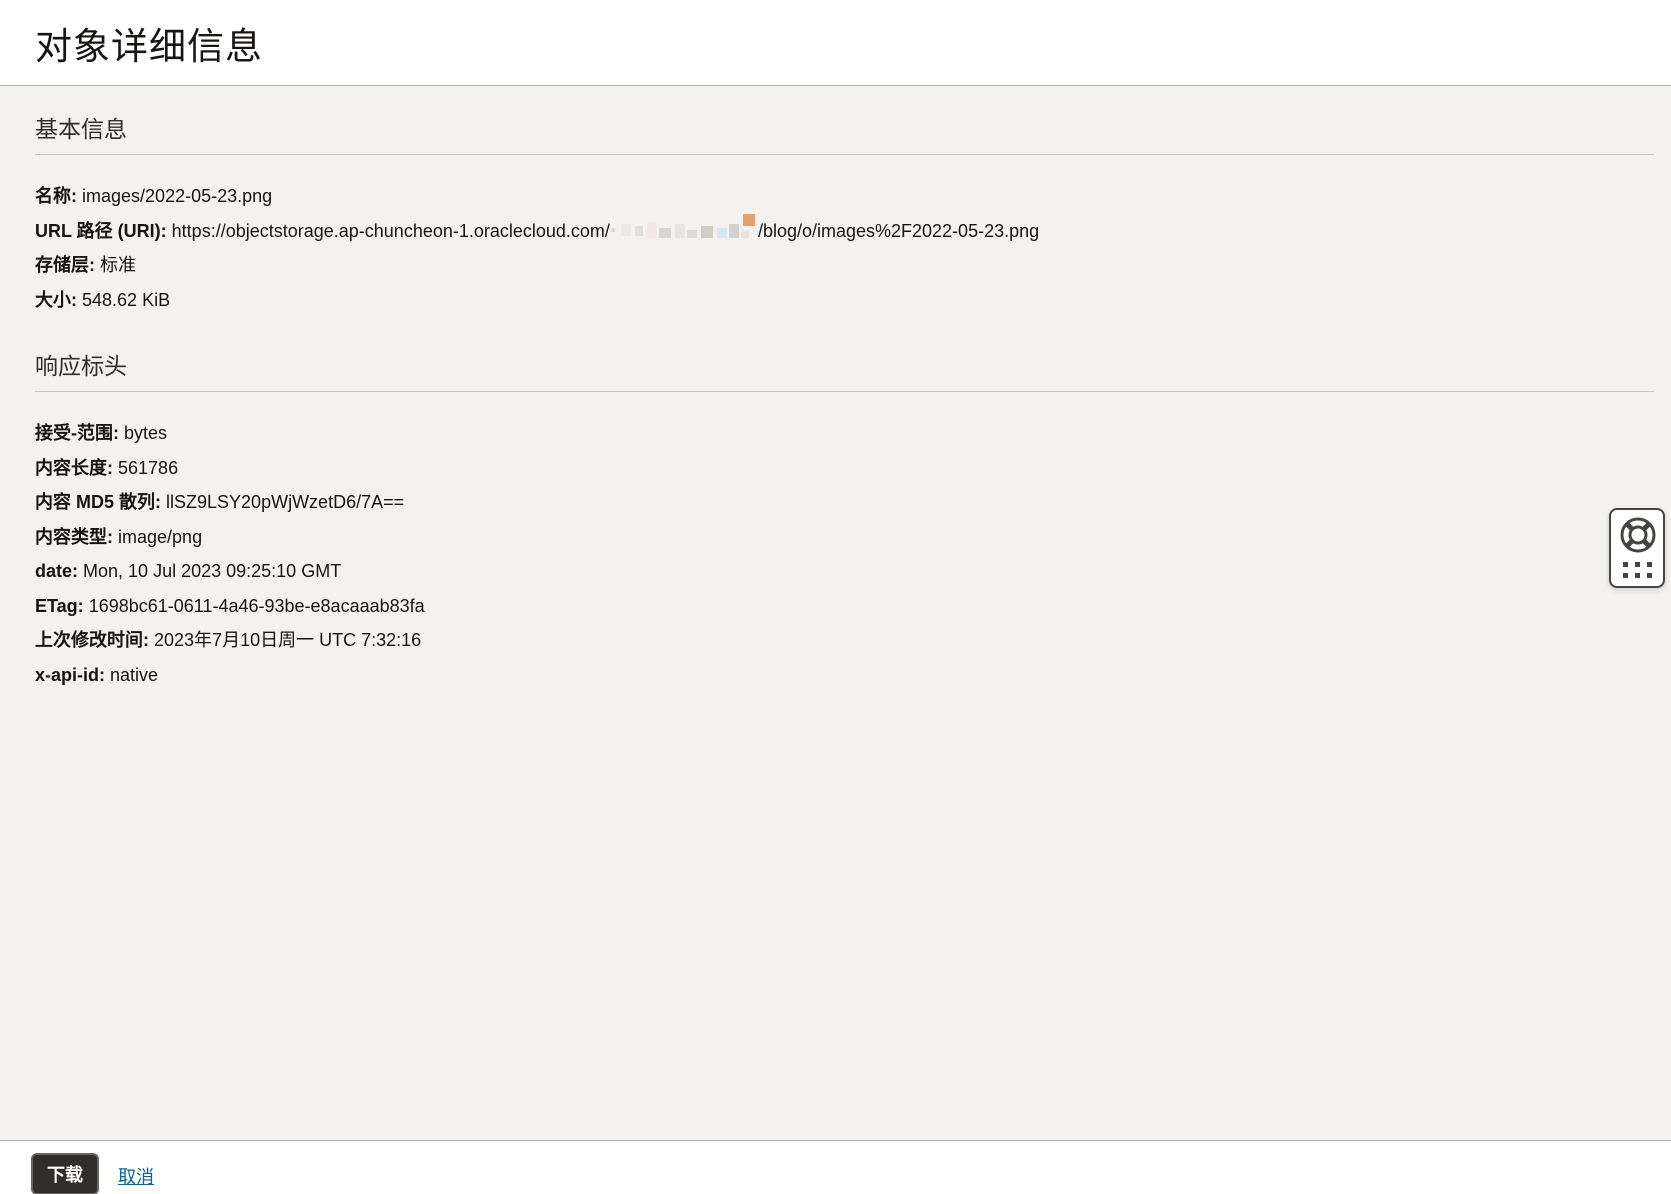 The height and width of the screenshot is (1194, 1671). What do you see at coordinates (844, 537) in the screenshot?
I see `content-type-row: 内容类型: image/png` at bounding box center [844, 537].